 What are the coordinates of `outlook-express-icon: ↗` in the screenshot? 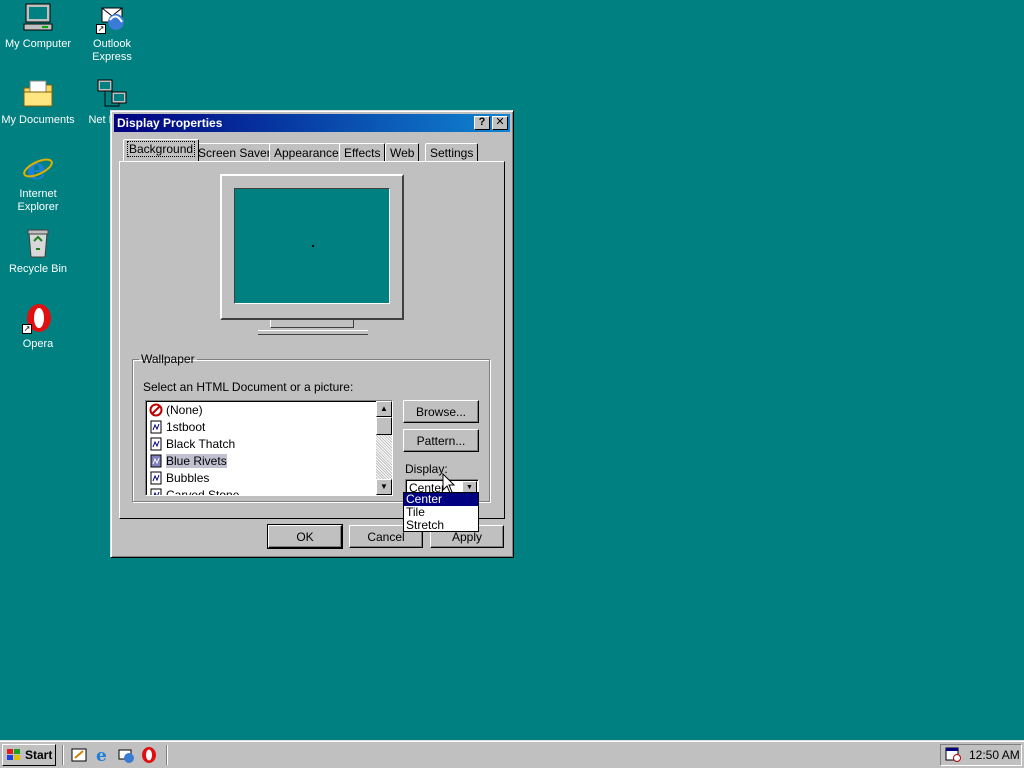 It's located at (112, 18).